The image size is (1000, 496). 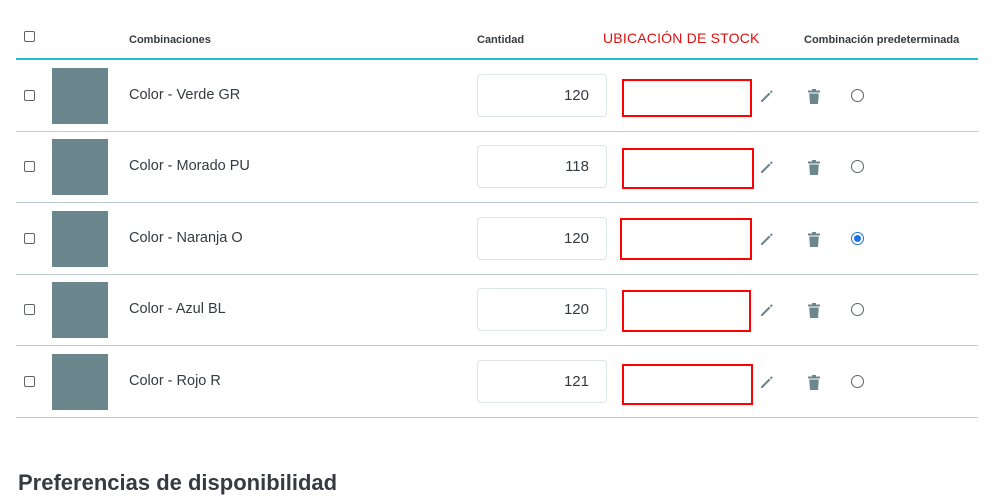 I want to click on combination-name: Color - Azul BL, so click(x=177, y=309).